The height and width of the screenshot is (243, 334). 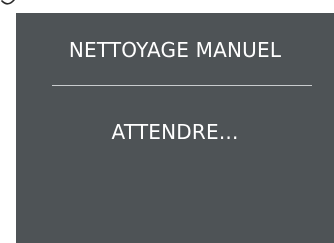 What do you see at coordinates (8, 2) in the screenshot?
I see `corner-mark` at bounding box center [8, 2].